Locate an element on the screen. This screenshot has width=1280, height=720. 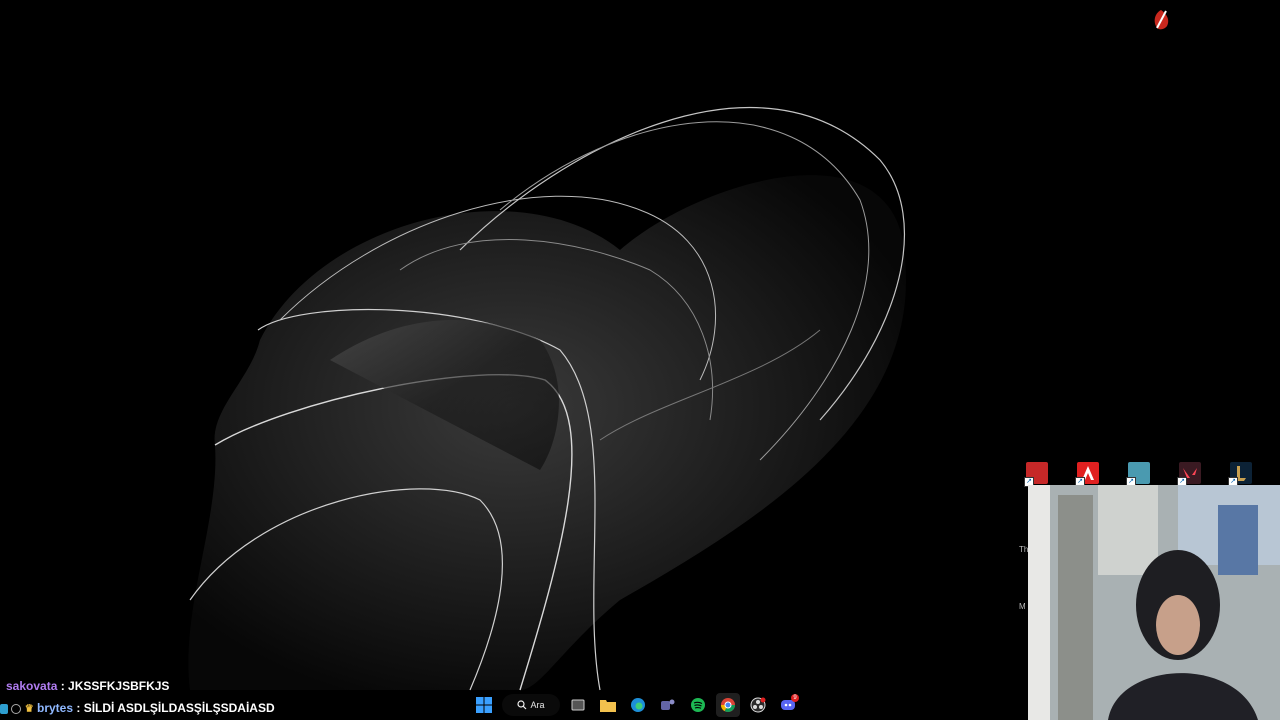
edge-icon is located at coordinates (638, 705).